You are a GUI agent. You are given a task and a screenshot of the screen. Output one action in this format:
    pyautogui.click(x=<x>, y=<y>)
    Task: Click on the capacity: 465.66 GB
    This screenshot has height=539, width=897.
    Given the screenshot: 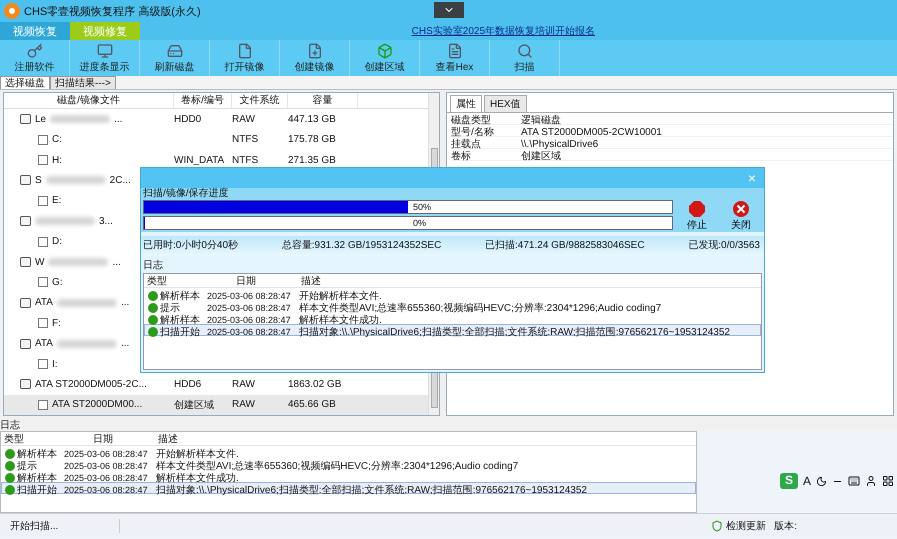 What is the action you would take?
    pyautogui.click(x=312, y=404)
    